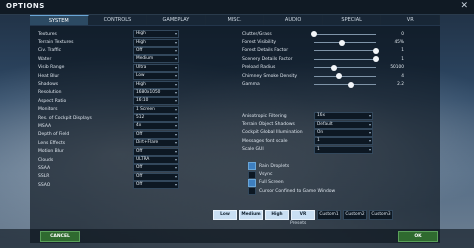  I want to click on close-icon: ✕, so click(464, 6).